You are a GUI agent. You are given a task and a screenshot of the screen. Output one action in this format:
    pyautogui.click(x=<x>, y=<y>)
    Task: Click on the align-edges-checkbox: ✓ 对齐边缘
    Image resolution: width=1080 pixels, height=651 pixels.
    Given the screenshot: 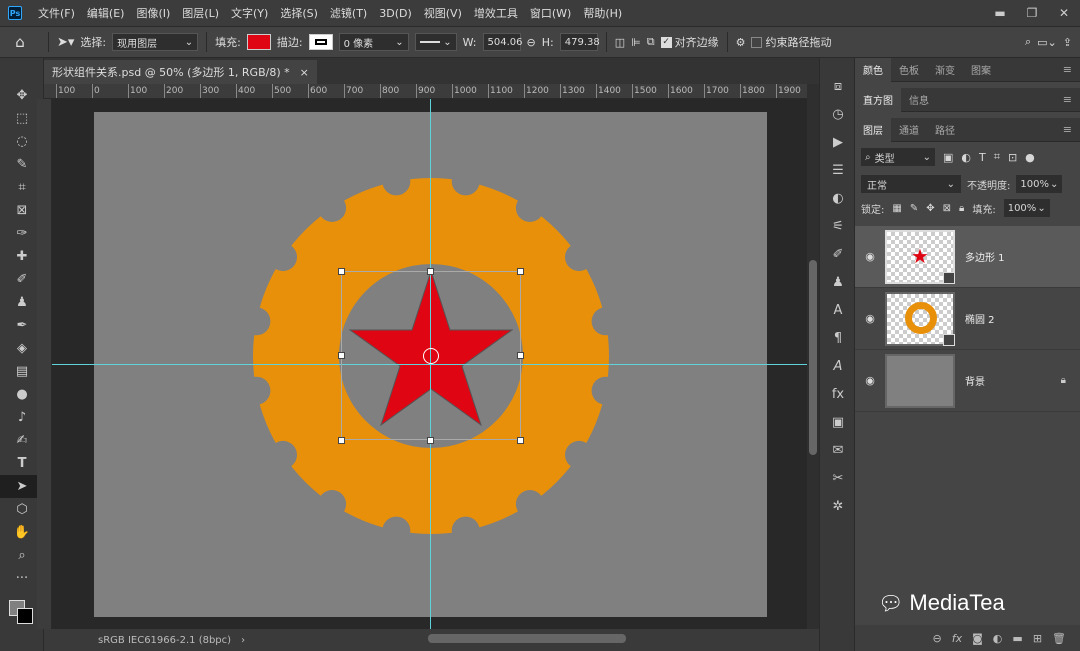 What is the action you would take?
    pyautogui.click(x=689, y=42)
    